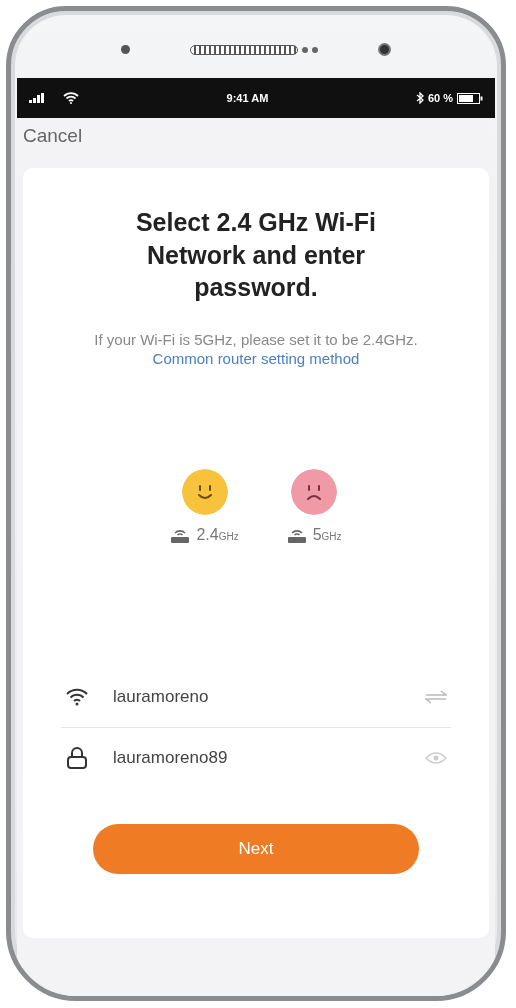 The width and height of the screenshot is (516, 1008). I want to click on bluetooth-icon, so click(419, 98).